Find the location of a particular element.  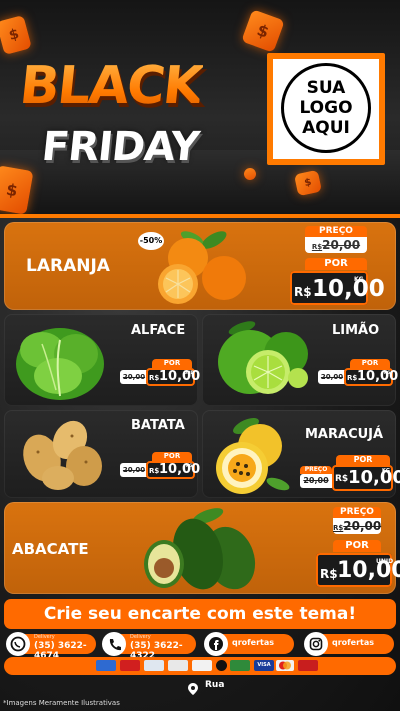

lime-image is located at coordinates (263, 357).